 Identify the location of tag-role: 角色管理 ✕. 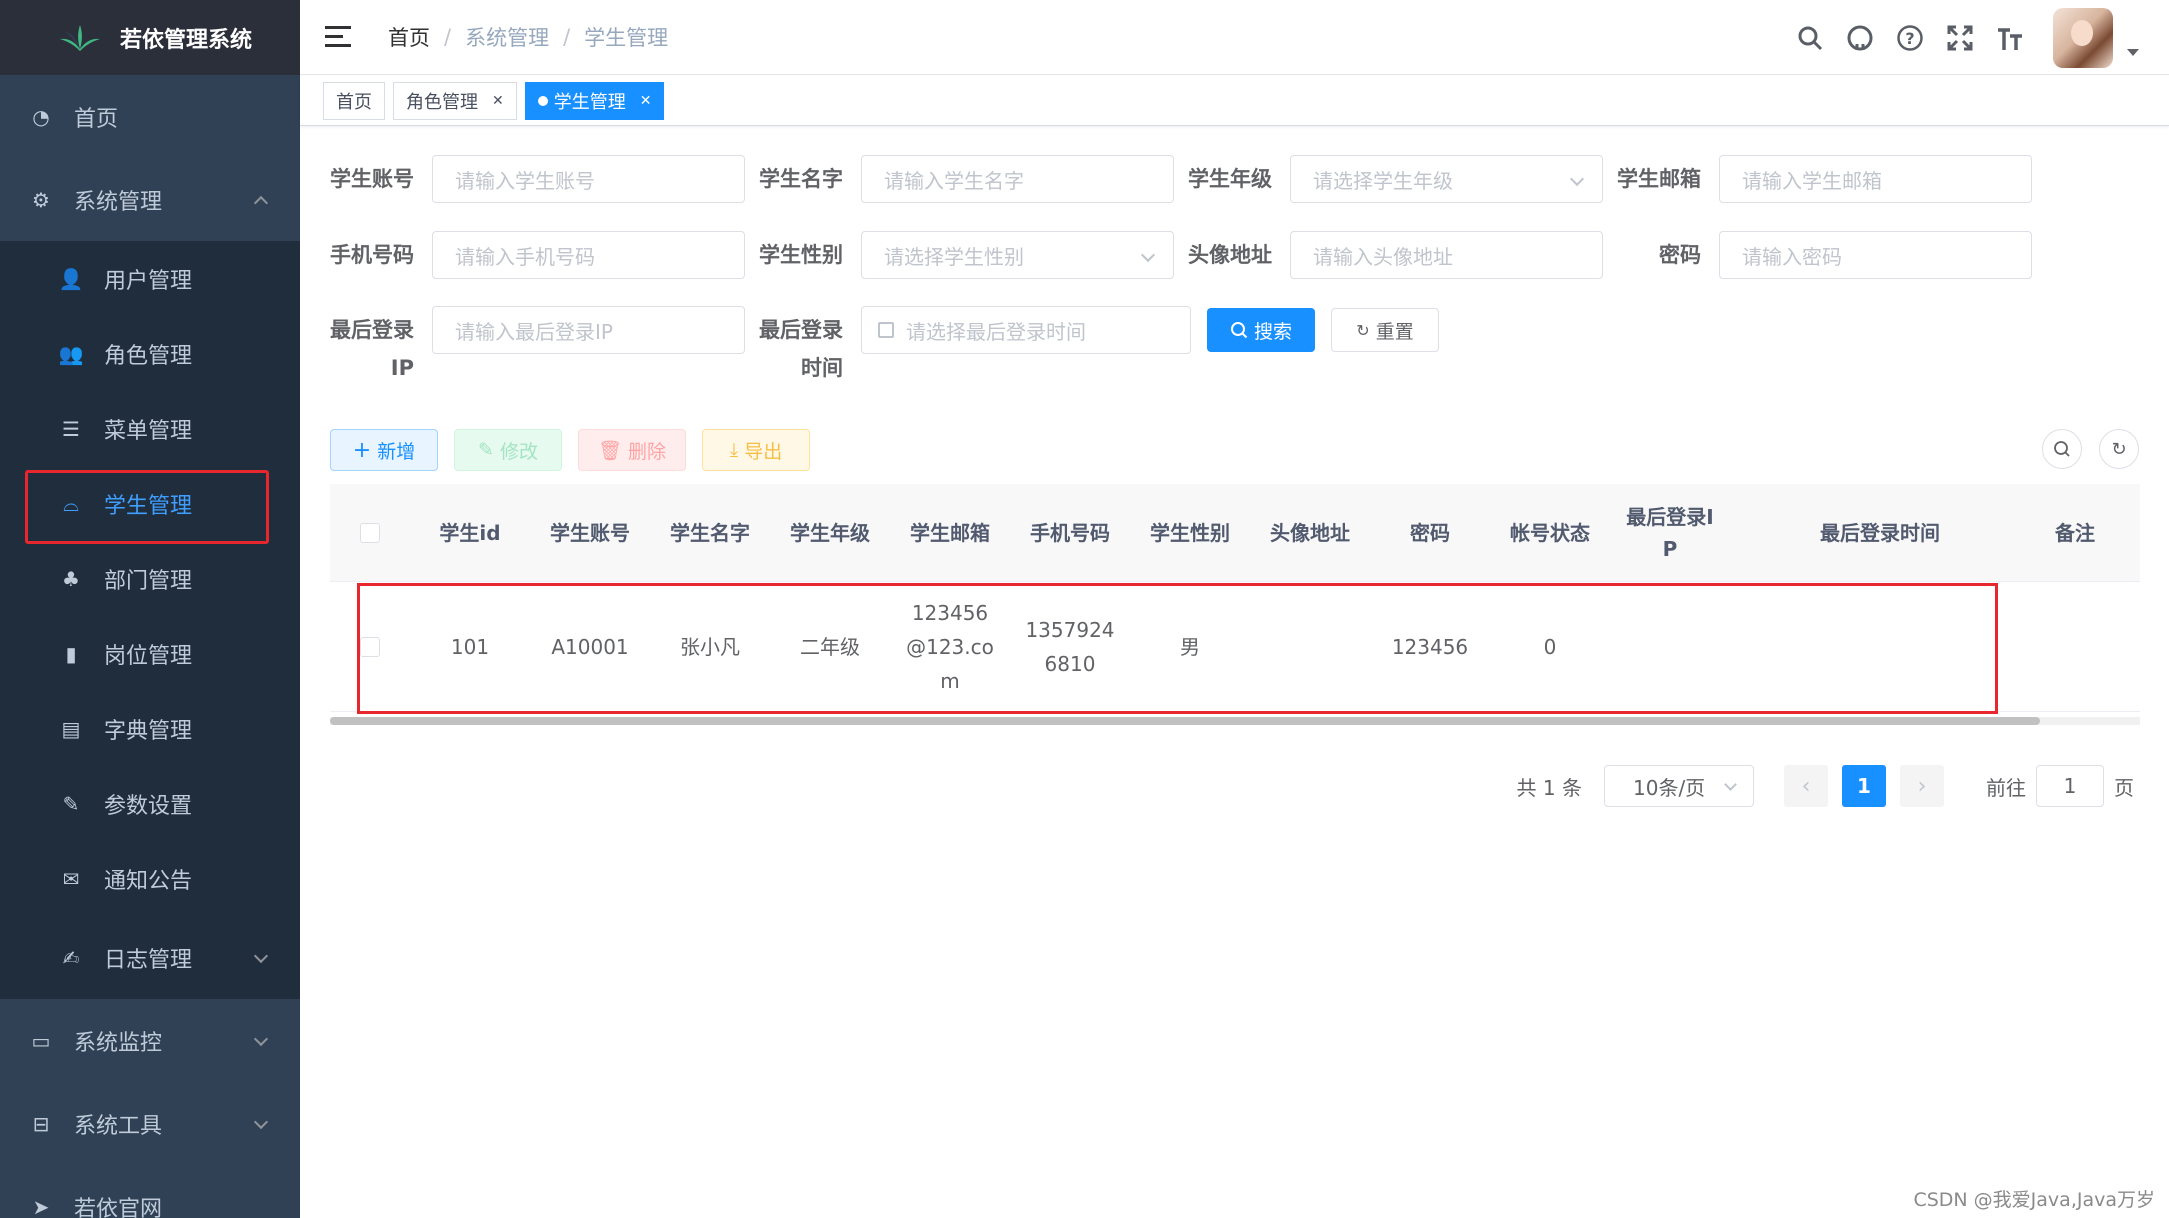
(455, 100).